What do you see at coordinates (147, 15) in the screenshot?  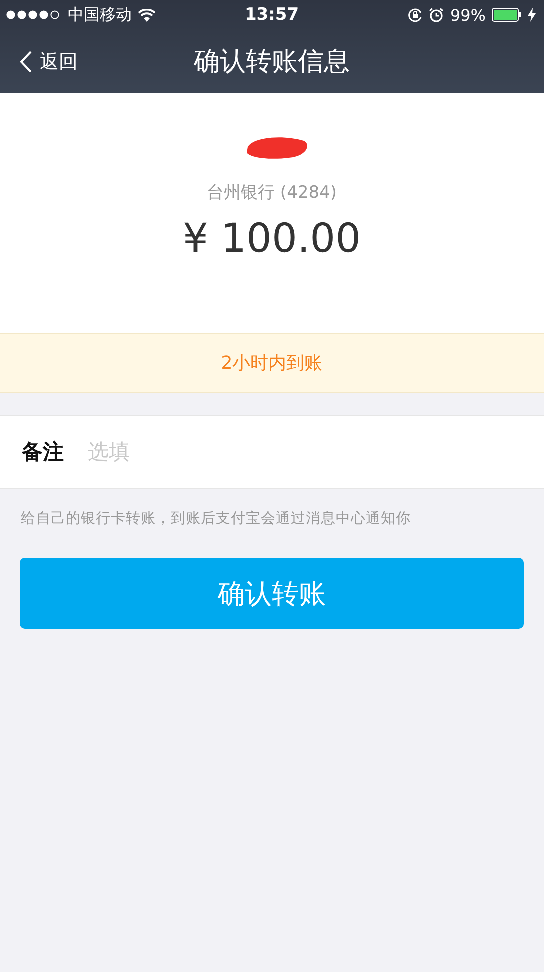 I see `wifi-icon` at bounding box center [147, 15].